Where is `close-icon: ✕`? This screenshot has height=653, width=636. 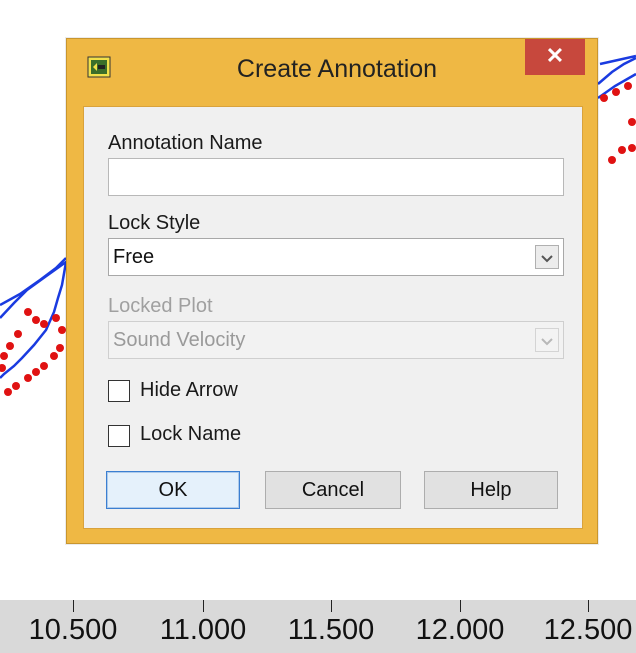
close-icon: ✕ is located at coordinates (555, 55).